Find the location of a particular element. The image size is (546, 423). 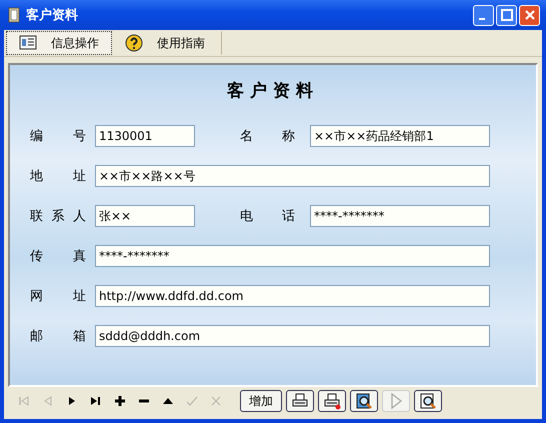

input-field: ××市××药品经销部1 is located at coordinates (400, 136).